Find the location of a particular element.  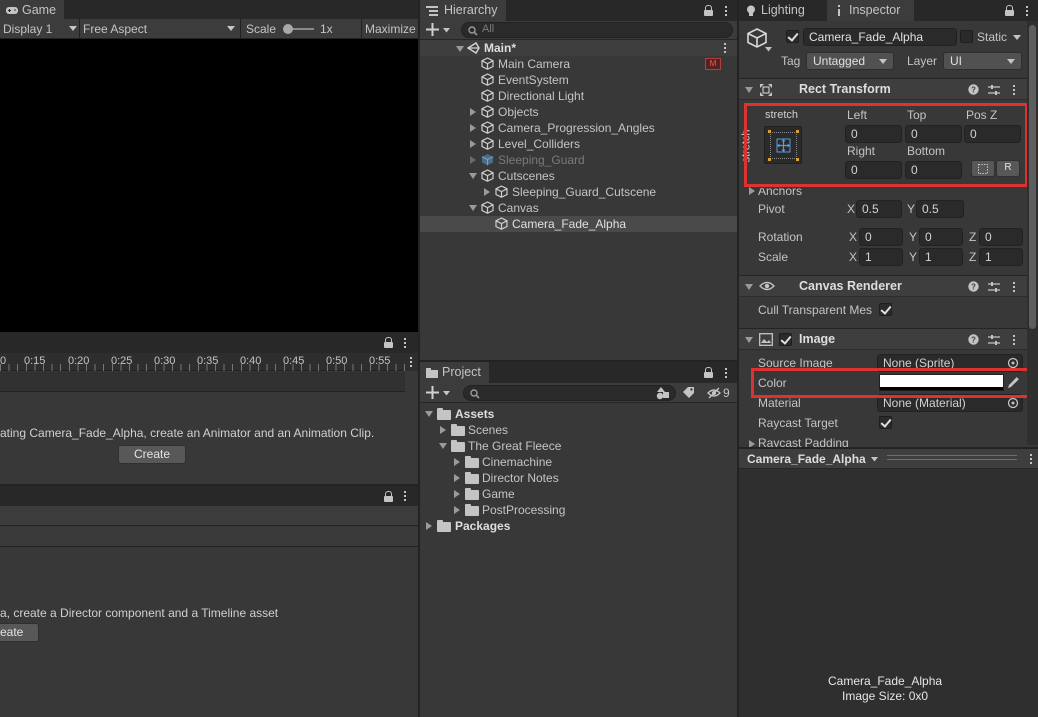

scale-slider is located at coordinates (298, 29).